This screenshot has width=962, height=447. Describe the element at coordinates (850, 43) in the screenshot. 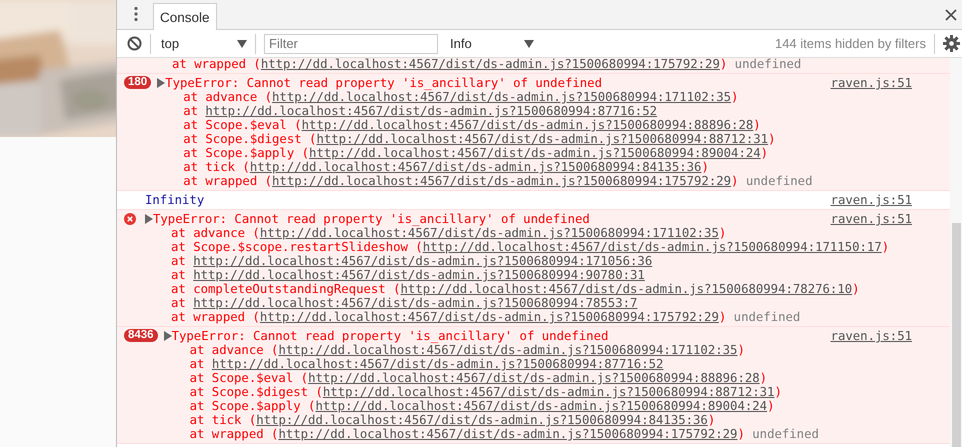

I see `hidden-items-text: 144 items hidden by filters` at that location.